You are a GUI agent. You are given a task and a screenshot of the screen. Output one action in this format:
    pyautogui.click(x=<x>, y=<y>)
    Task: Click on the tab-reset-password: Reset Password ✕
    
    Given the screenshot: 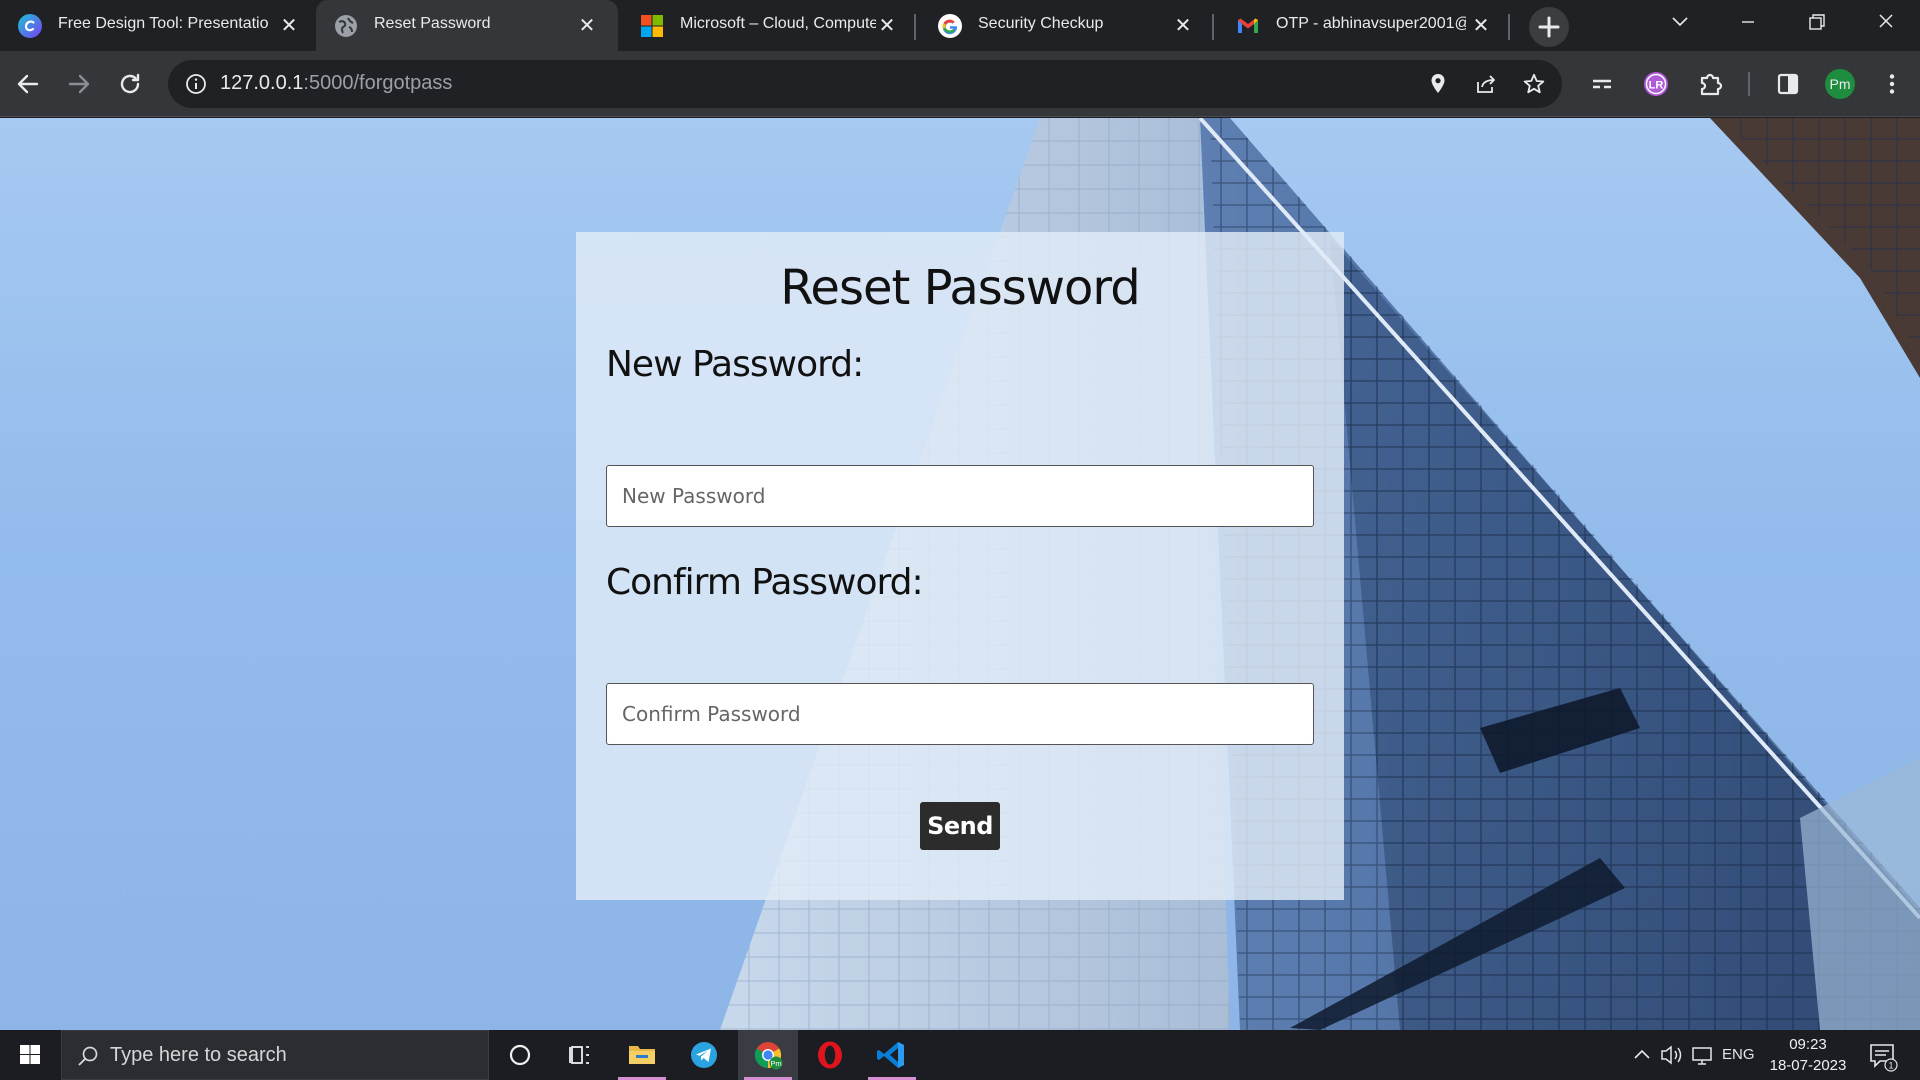 What is the action you would take?
    pyautogui.click(x=467, y=25)
    